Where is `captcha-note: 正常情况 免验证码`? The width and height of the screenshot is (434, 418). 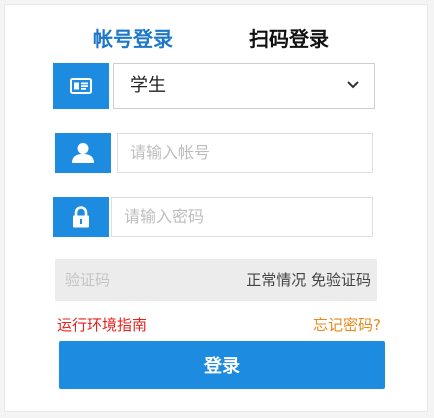
captcha-note: 正常情况 免验证码 is located at coordinates (308, 280).